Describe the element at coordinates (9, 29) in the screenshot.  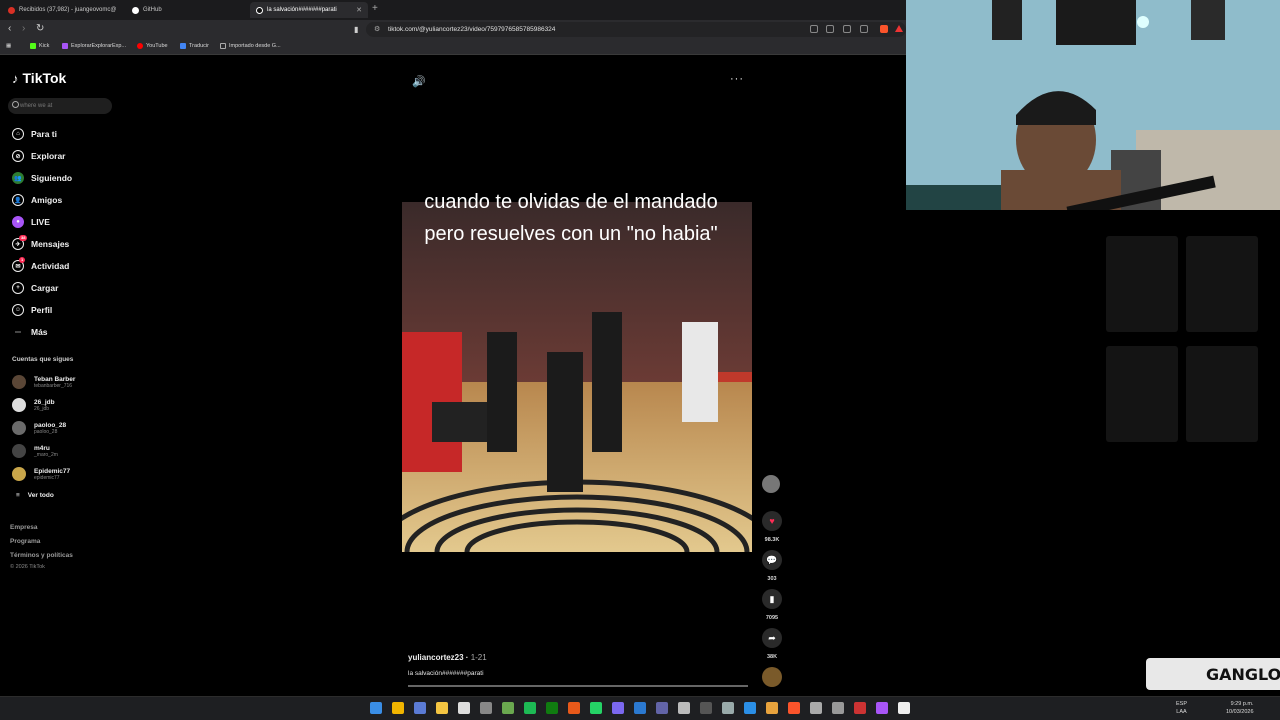
I see `back-icon: ‹` at that location.